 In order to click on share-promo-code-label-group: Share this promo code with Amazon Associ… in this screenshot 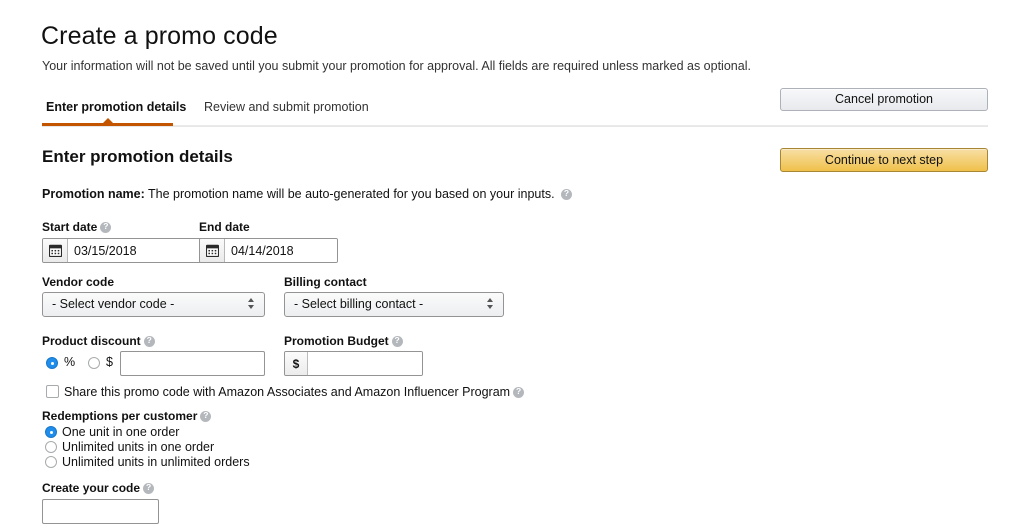, I will do `click(294, 392)`.